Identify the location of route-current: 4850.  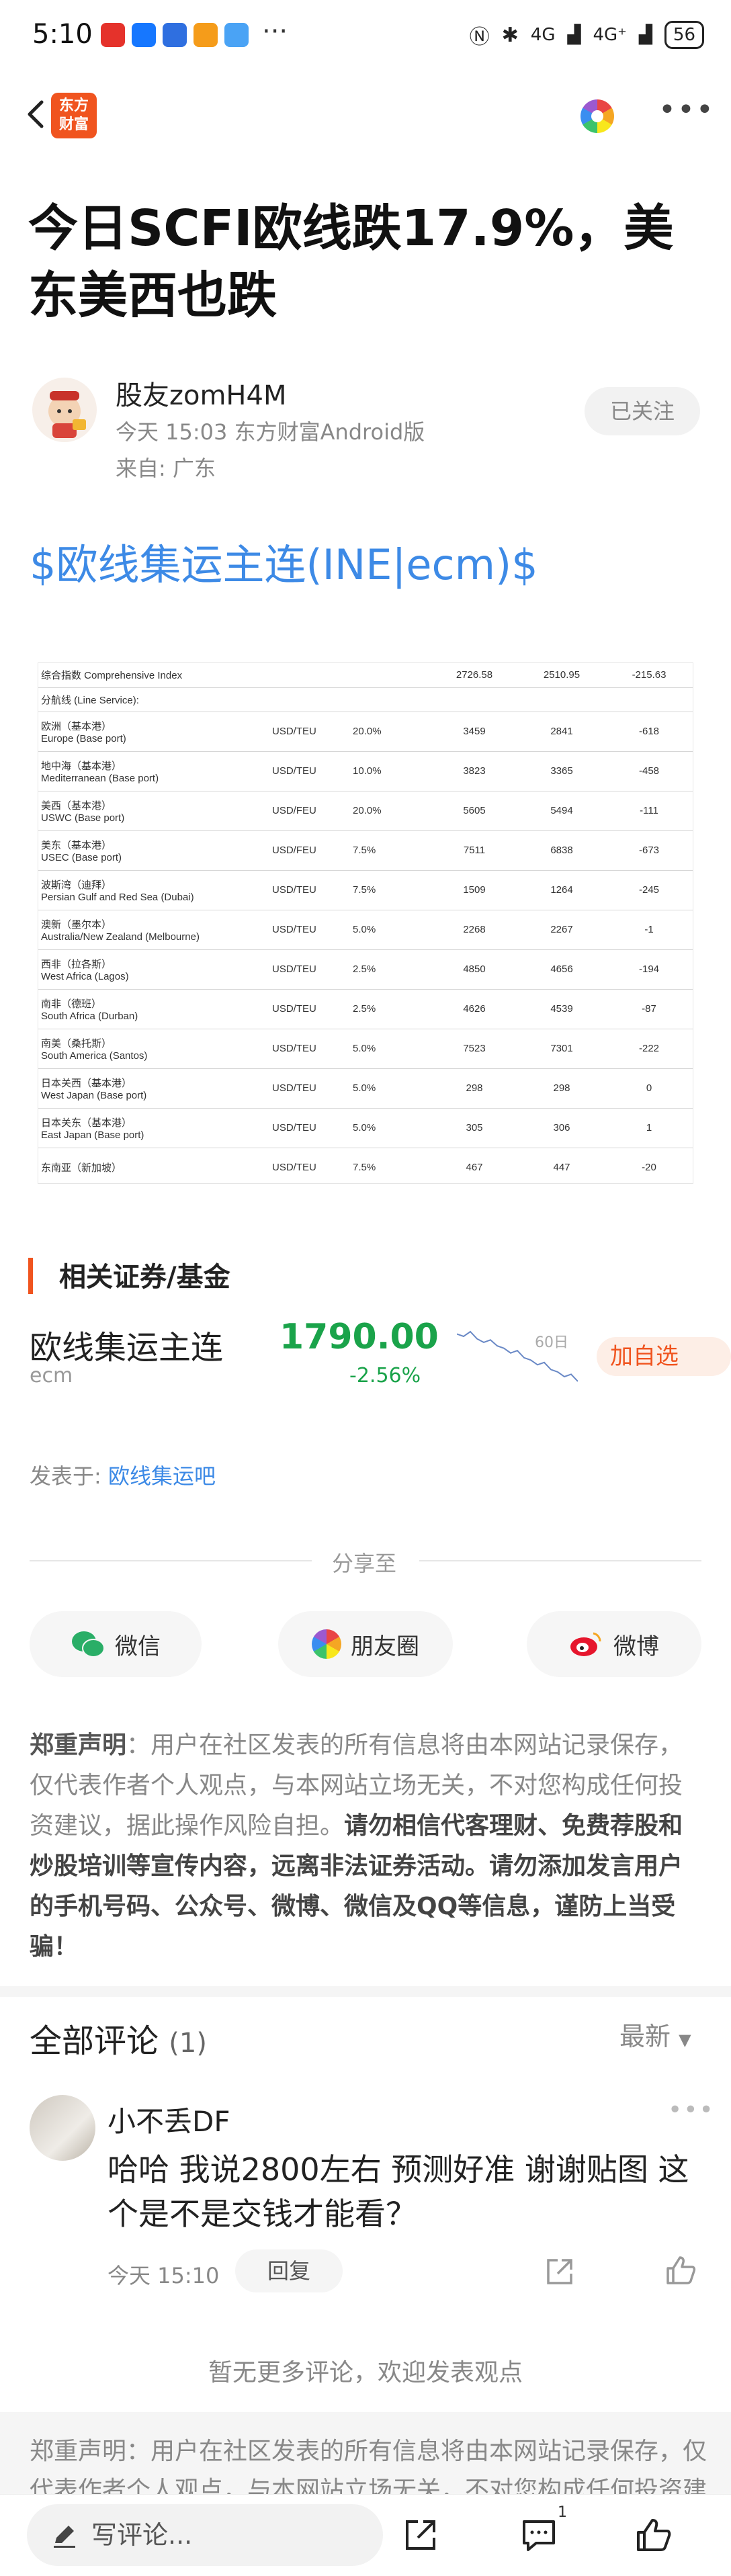
(474, 969).